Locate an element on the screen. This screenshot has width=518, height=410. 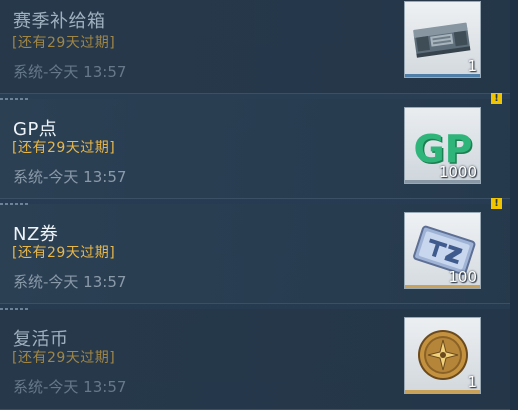
scroll-gutter is located at coordinates (514, 205).